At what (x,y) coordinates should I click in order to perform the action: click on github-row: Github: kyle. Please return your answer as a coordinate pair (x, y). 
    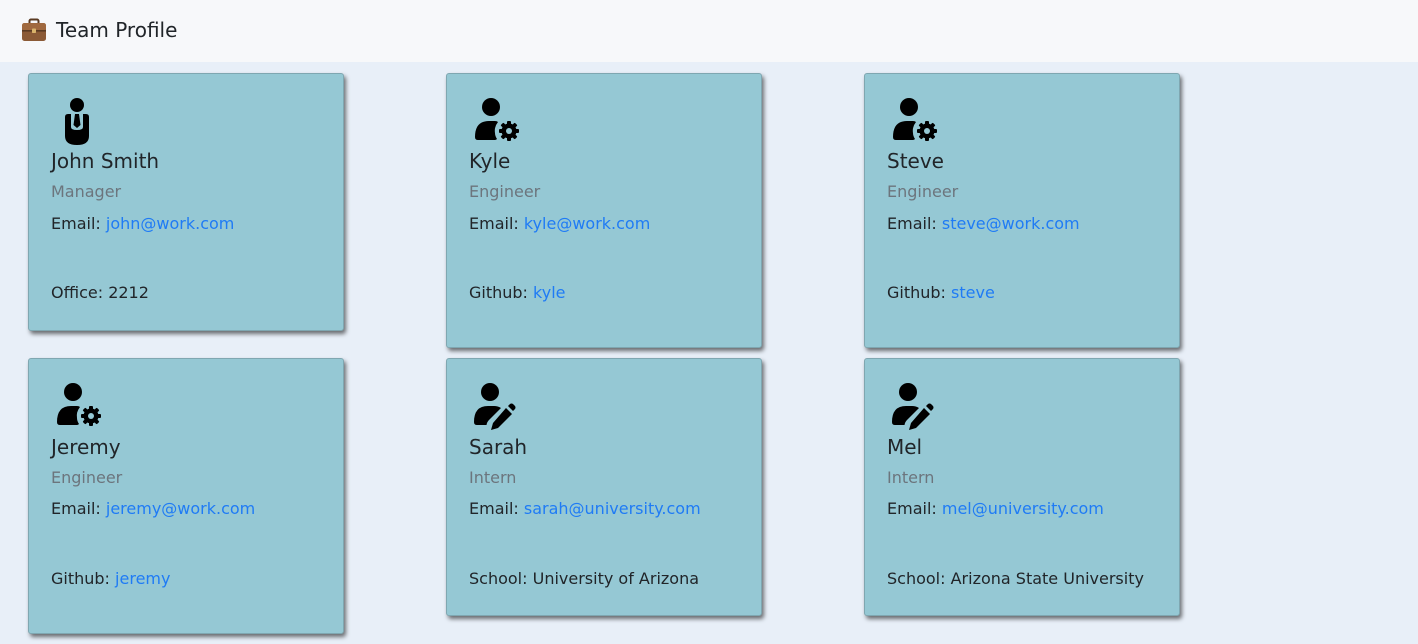
    Looking at the image, I should click on (517, 293).